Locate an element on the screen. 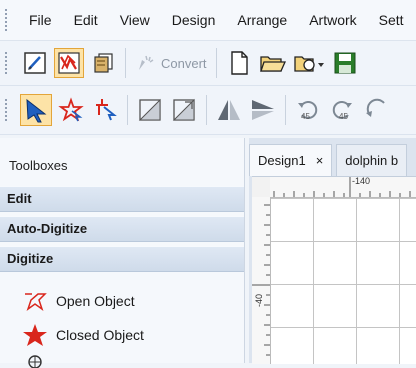 This screenshot has height=368, width=416. tool-circle is located at coordinates (39, 361).